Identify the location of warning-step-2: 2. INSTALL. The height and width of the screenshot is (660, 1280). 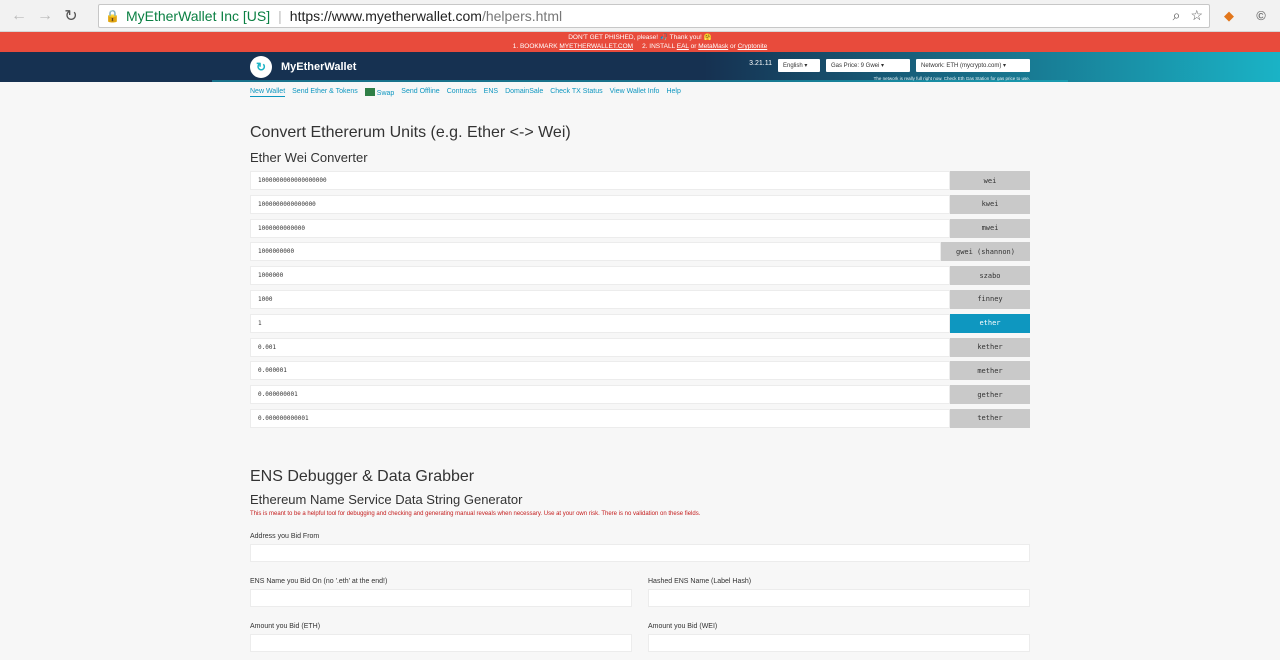
(658, 46).